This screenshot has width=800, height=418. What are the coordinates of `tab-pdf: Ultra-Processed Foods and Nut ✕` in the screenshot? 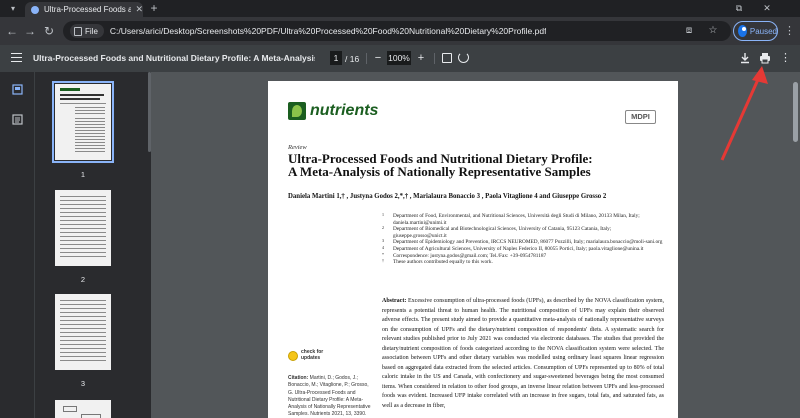 It's located at (84, 9).